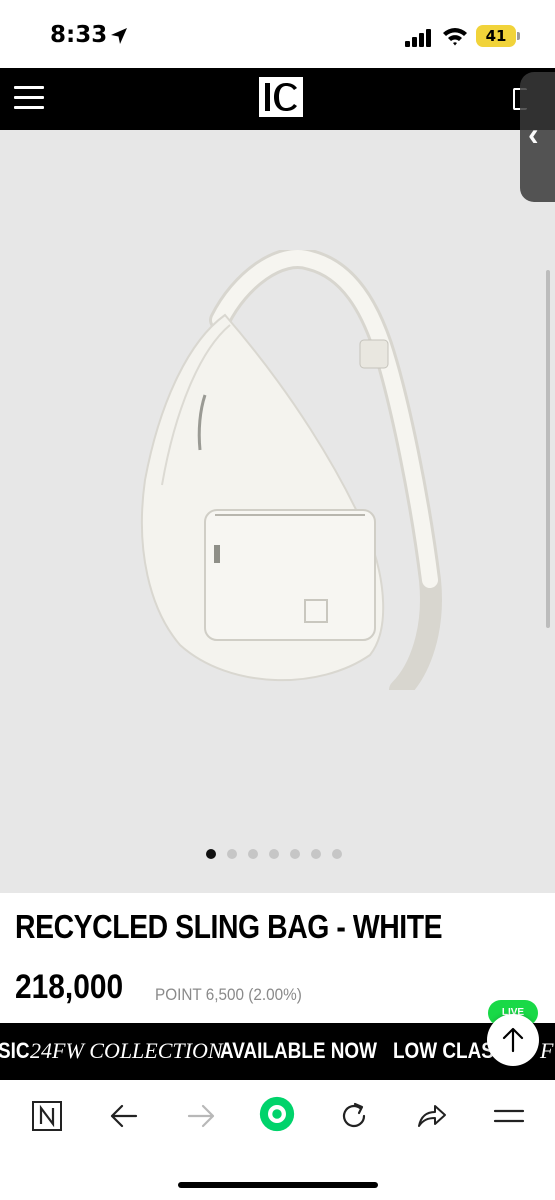 The image size is (555, 1200). What do you see at coordinates (281, 97) in the screenshot?
I see `brand-logo` at bounding box center [281, 97].